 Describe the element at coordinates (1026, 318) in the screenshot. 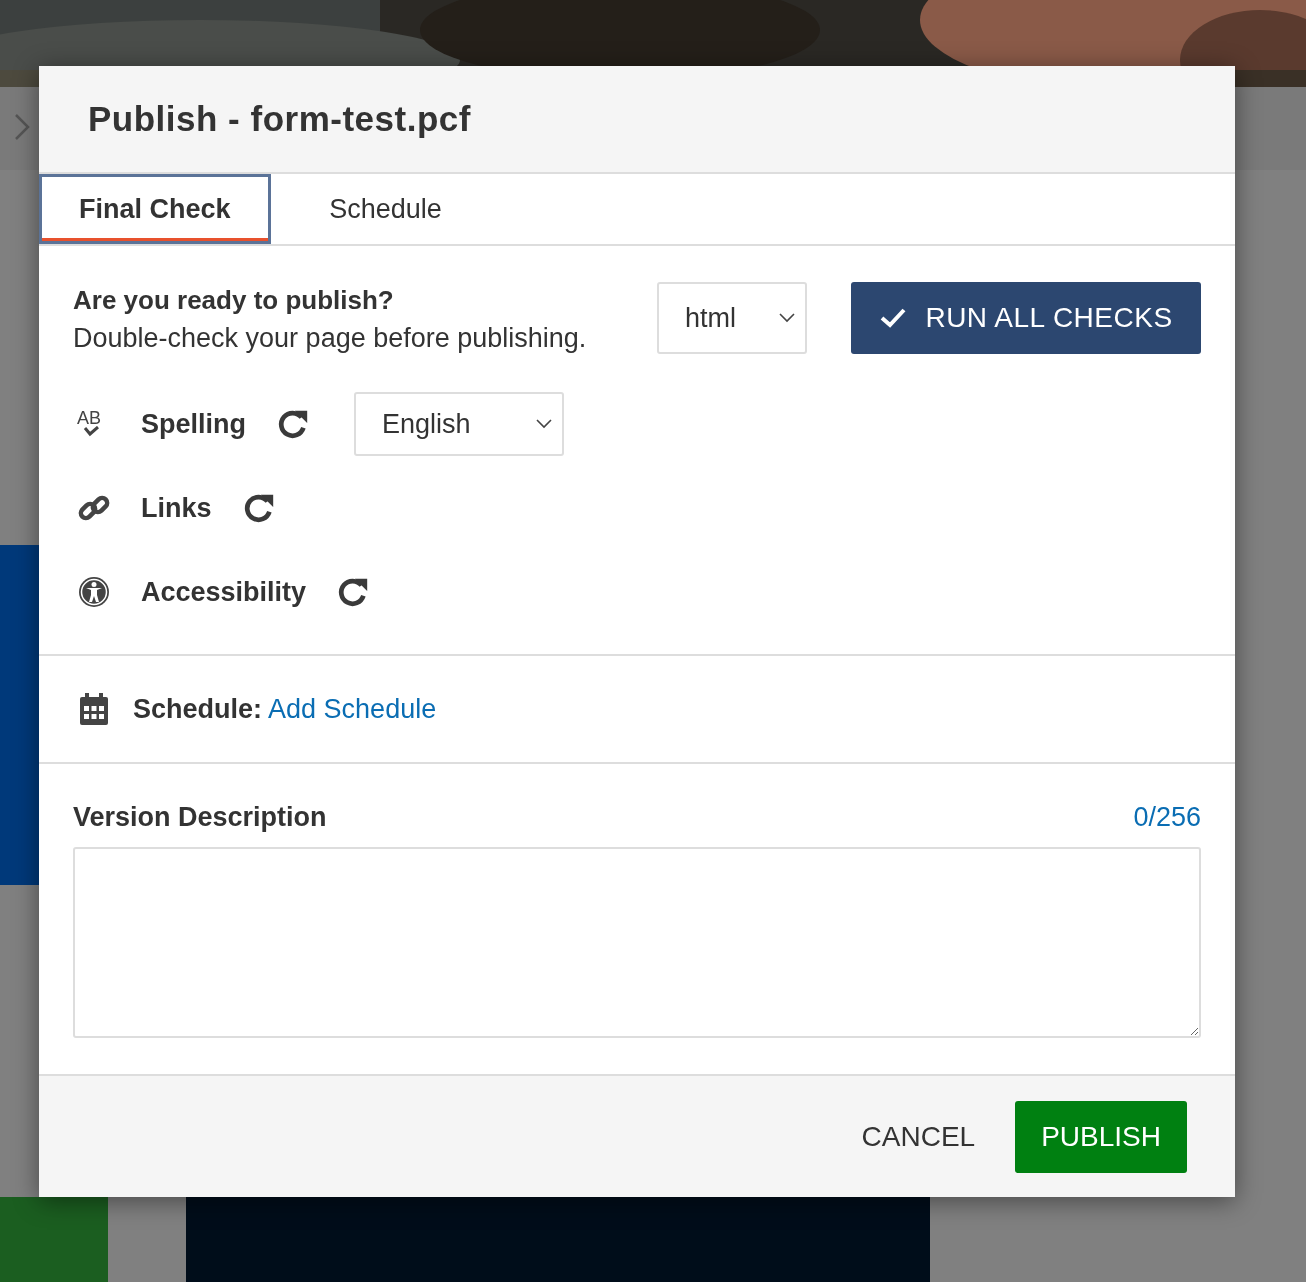

I see `run-all-checks-button: RUN ALL CHECKS` at that location.